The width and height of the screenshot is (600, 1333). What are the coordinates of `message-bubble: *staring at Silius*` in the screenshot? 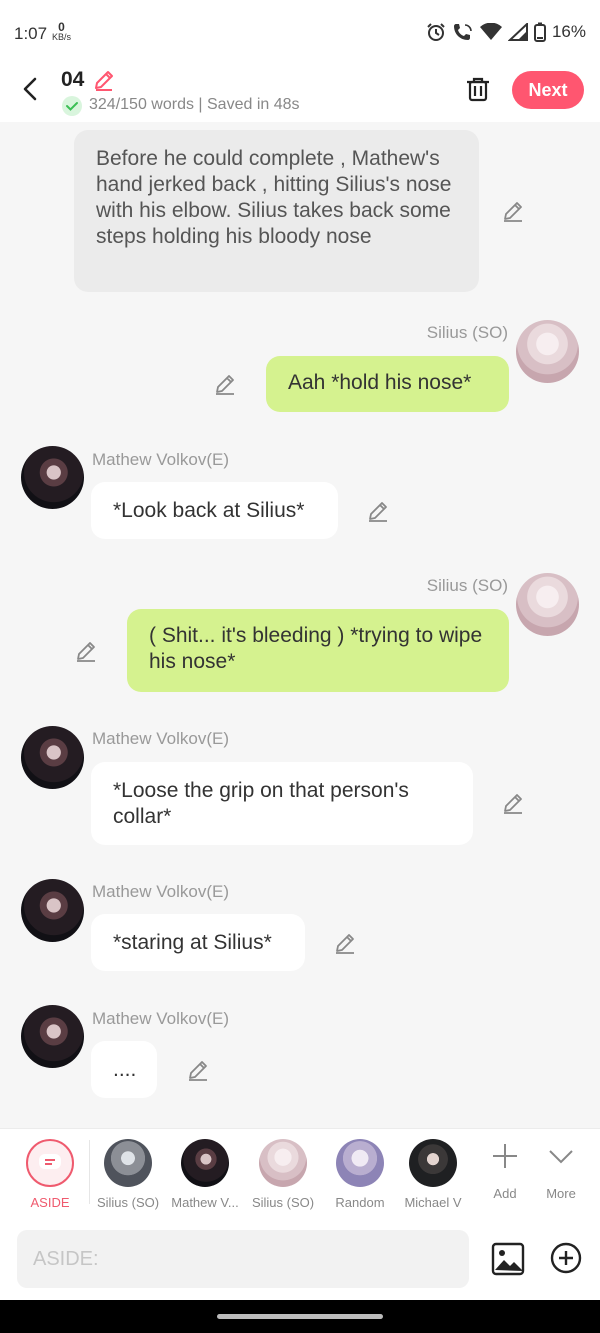 It's located at (198, 942).